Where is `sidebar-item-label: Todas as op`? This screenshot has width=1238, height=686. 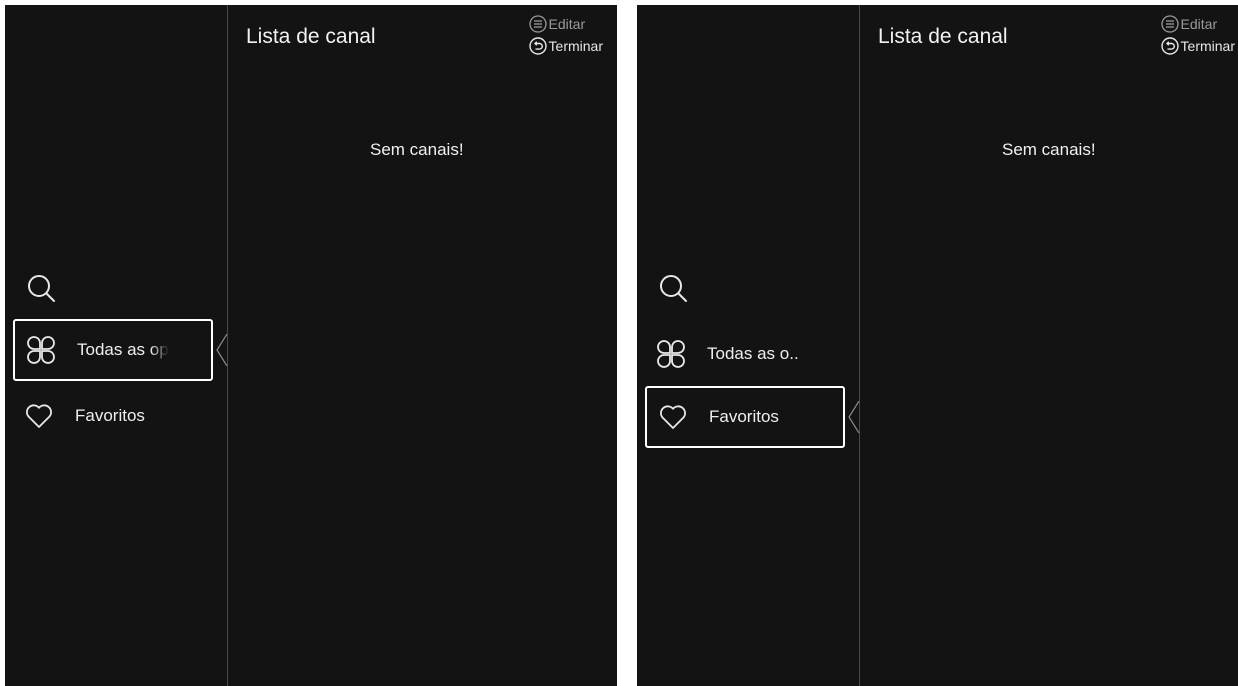
sidebar-item-label: Todas as op is located at coordinates (123, 349).